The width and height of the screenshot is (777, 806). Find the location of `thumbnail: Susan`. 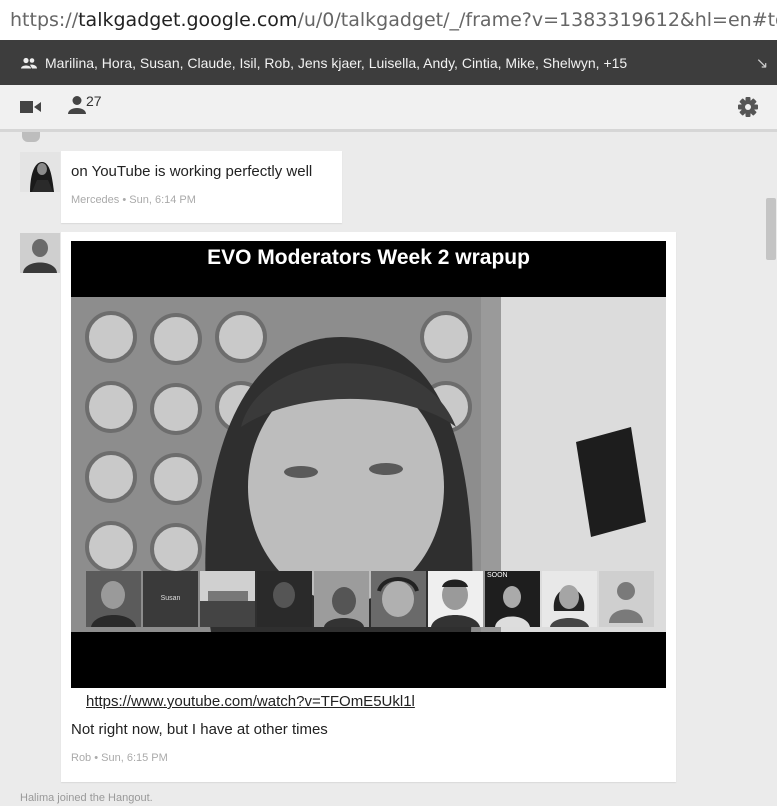

thumbnail: Susan is located at coordinates (170, 599).